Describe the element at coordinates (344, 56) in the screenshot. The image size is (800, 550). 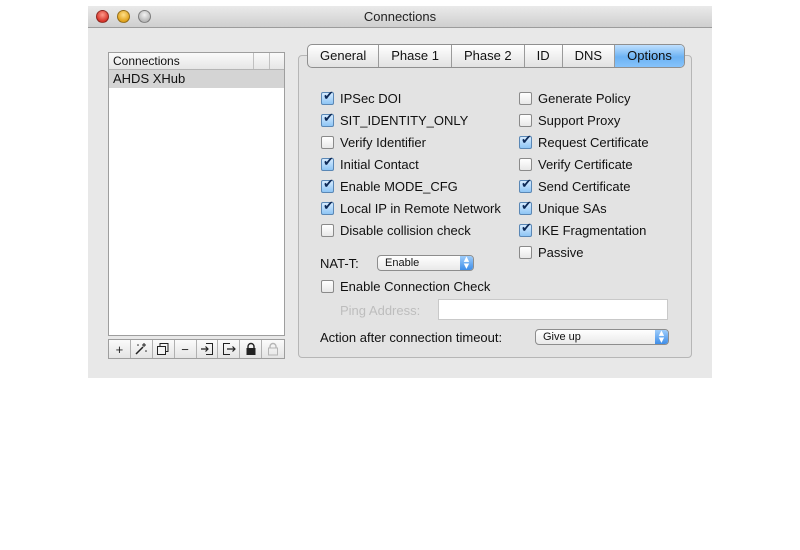
I see `tab-general: General` at that location.